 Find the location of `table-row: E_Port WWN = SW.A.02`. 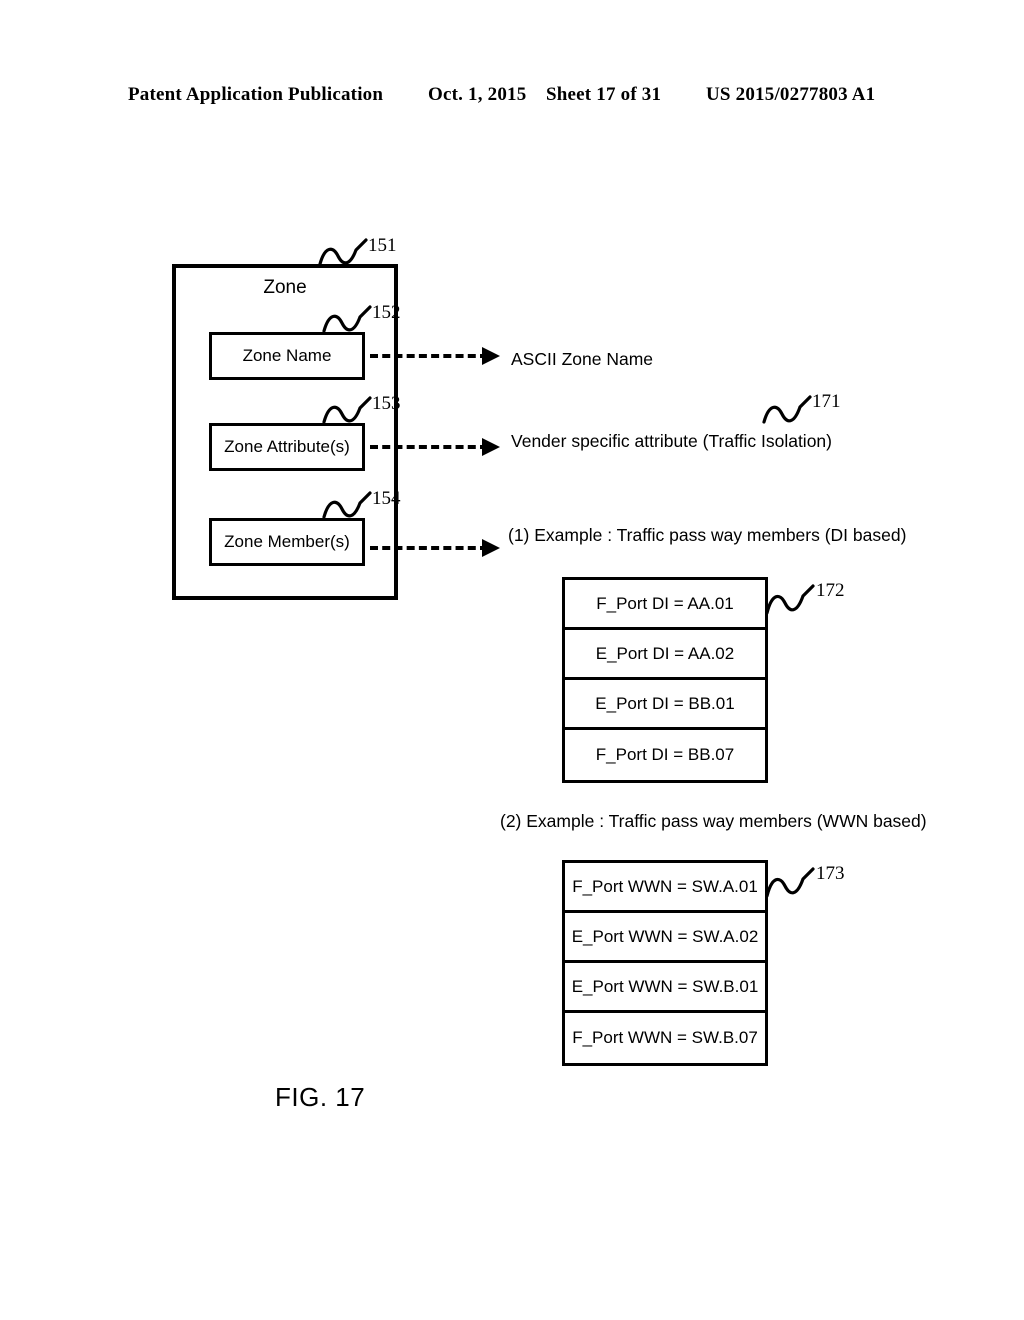

table-row: E_Port WWN = SW.A.02 is located at coordinates (665, 938).